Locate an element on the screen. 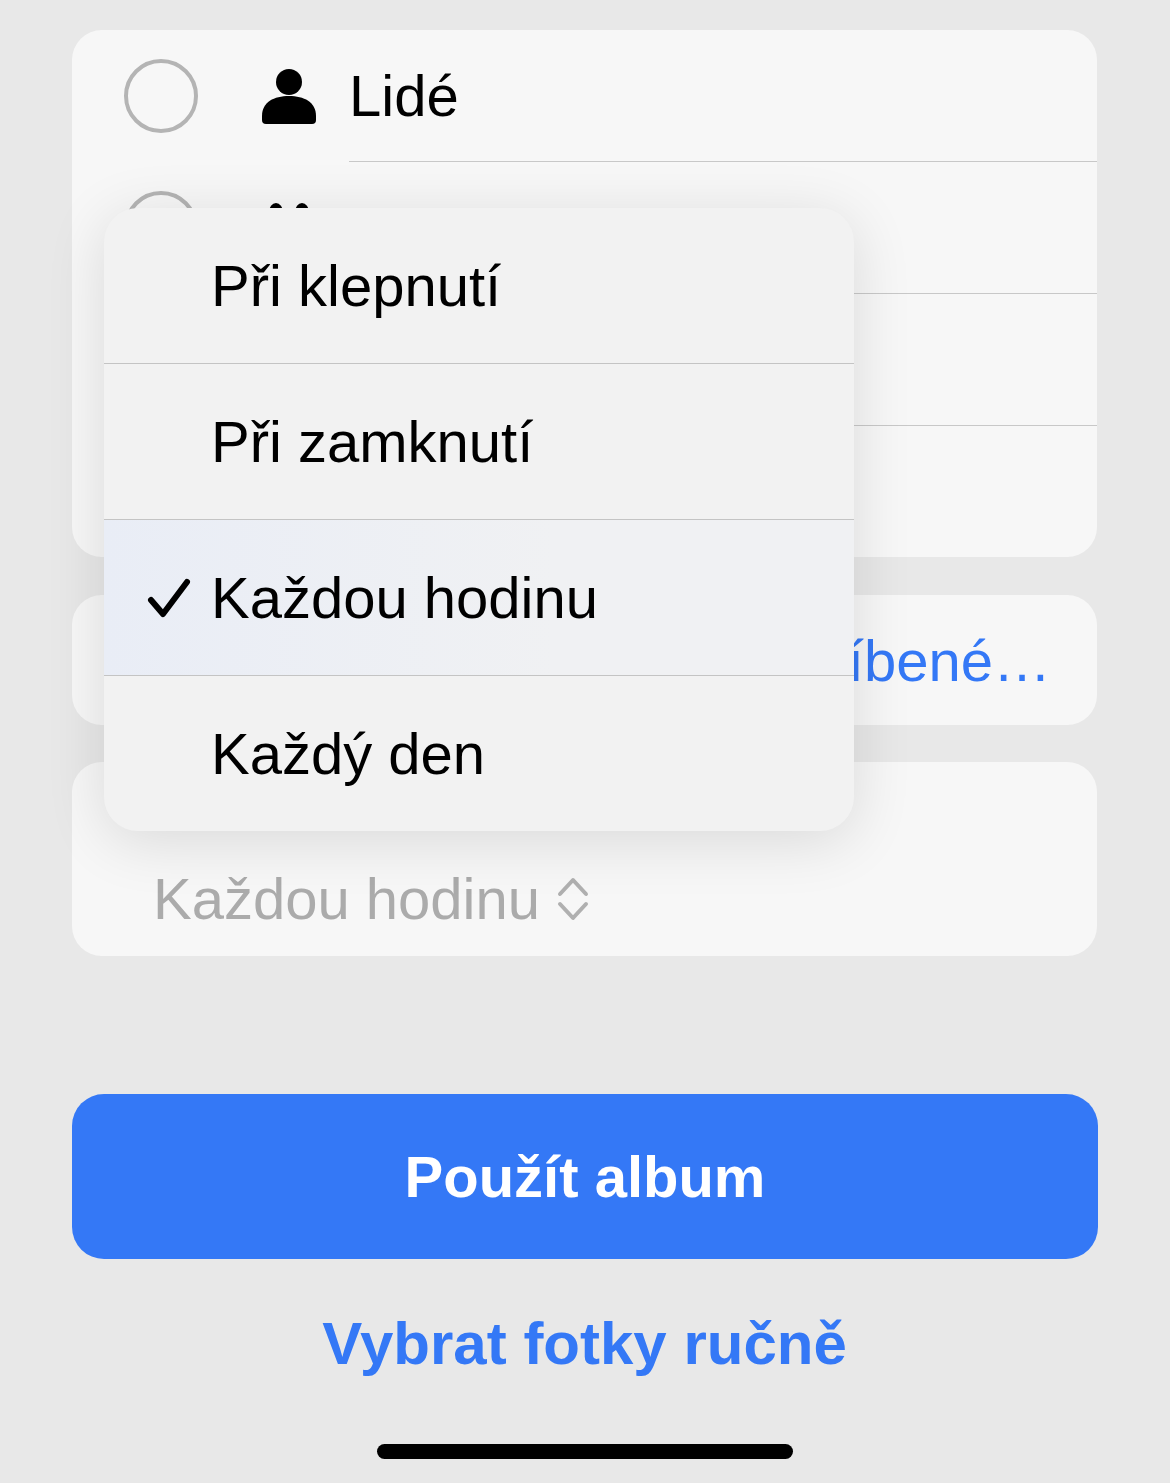 The image size is (1170, 1483). radio-button is located at coordinates (161, 96).